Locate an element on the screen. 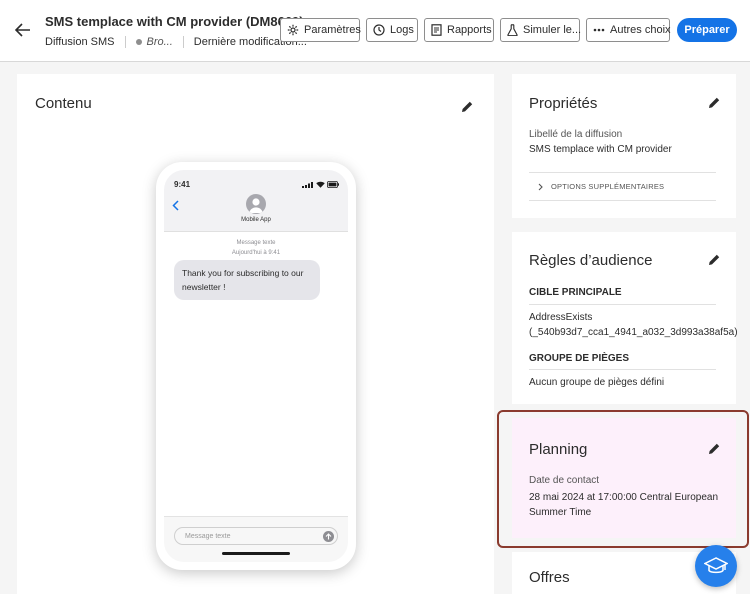  battery-icon is located at coordinates (333, 184).